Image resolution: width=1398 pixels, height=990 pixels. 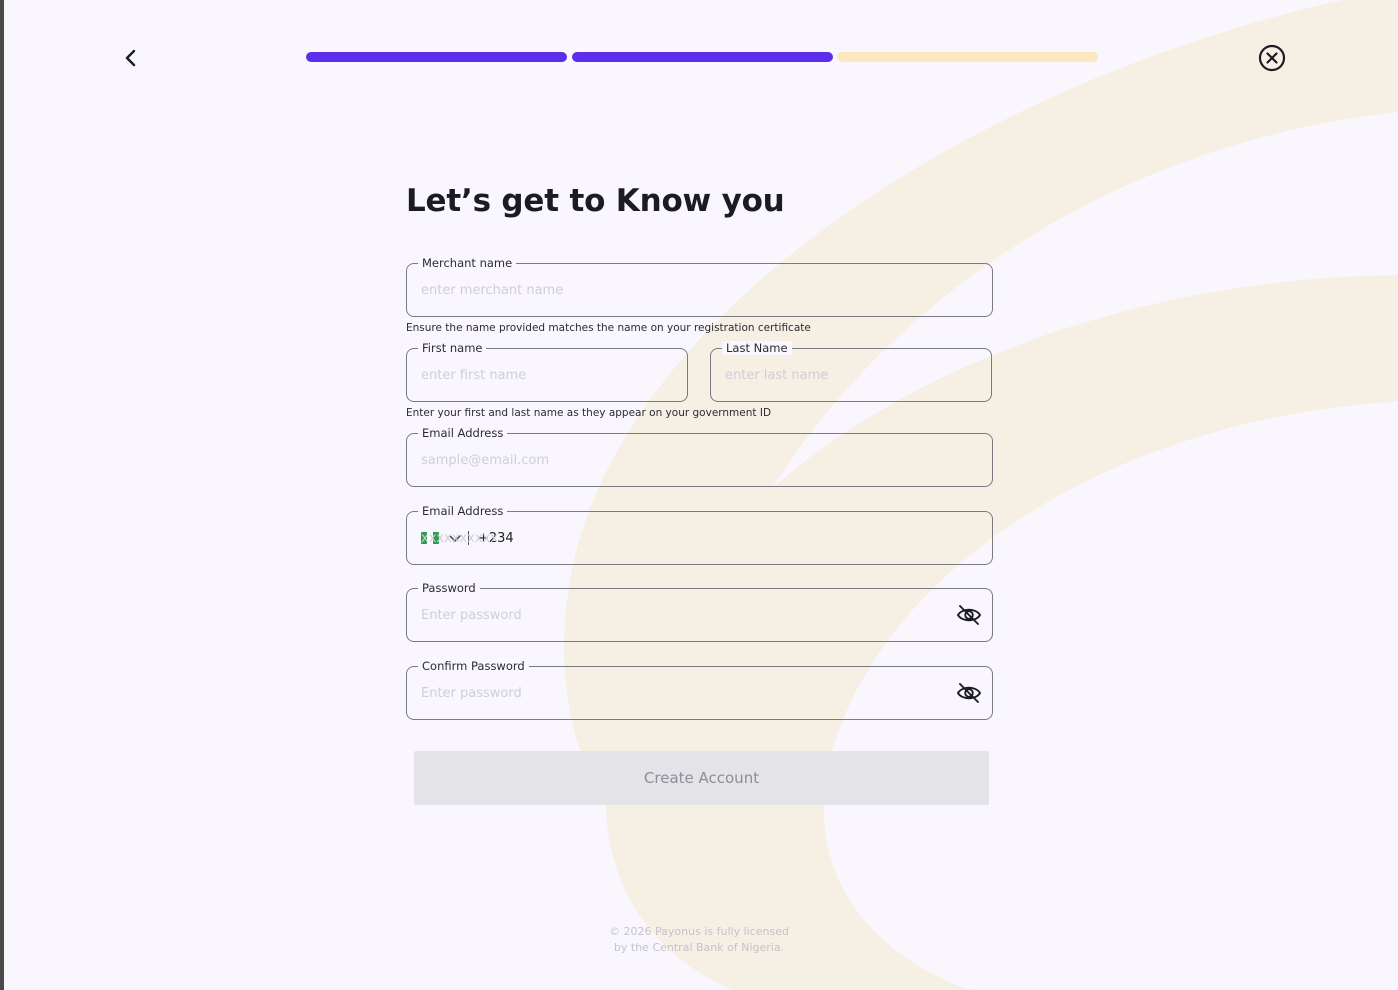 I want to click on first-name-field: First name, so click(x=547, y=371).